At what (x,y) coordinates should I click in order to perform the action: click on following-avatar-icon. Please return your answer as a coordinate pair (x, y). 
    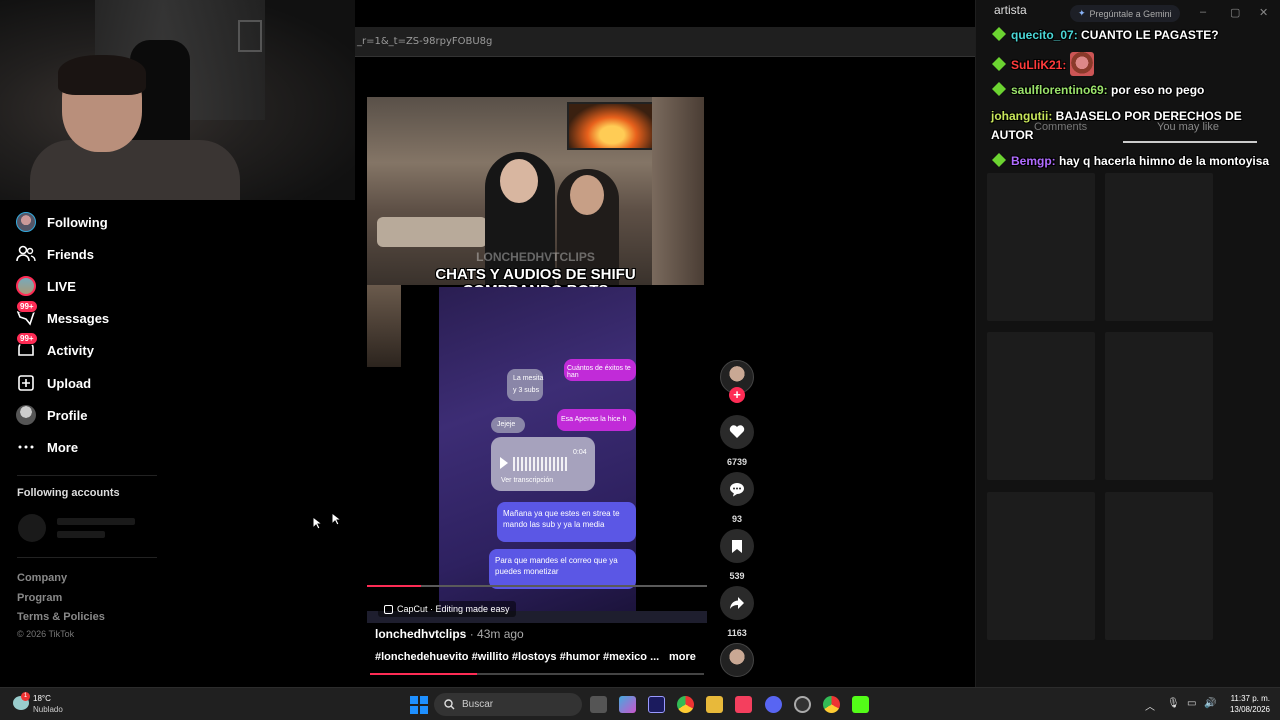
    Looking at the image, I should click on (26, 222).